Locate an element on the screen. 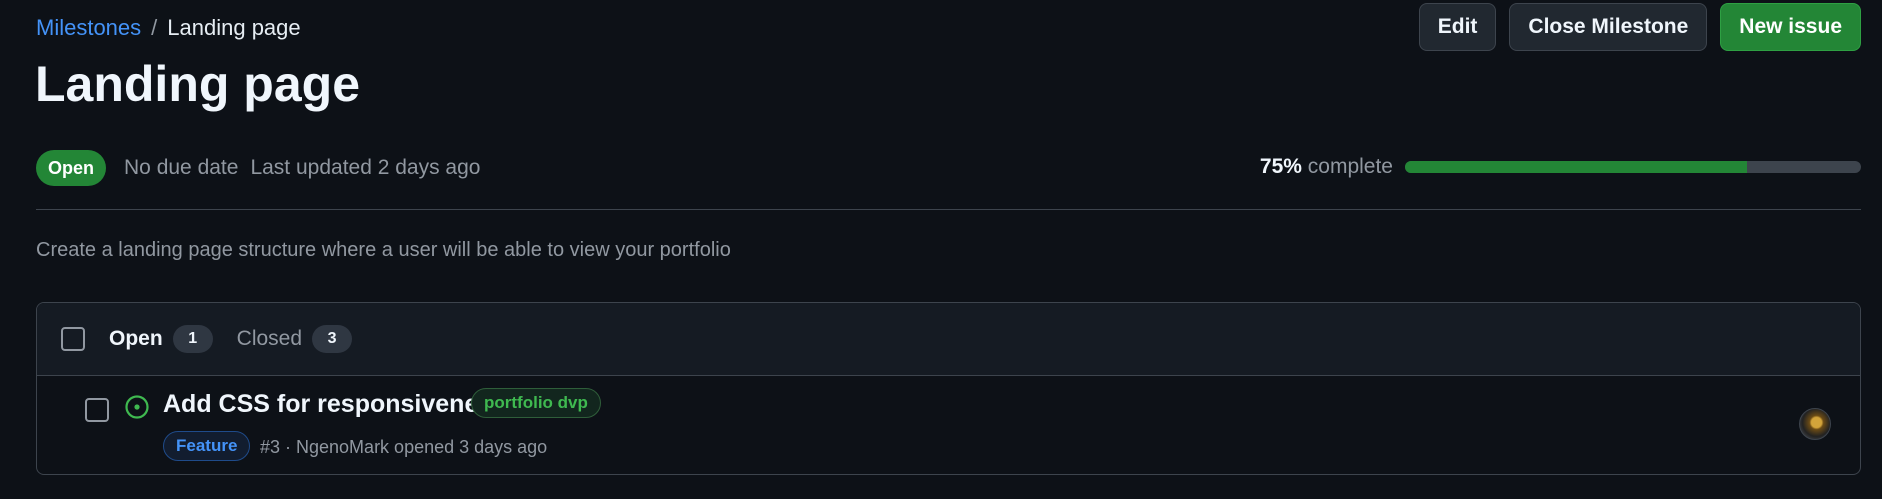 Image resolution: width=1882 pixels, height=499 pixels. status-badge: Open is located at coordinates (71, 168).